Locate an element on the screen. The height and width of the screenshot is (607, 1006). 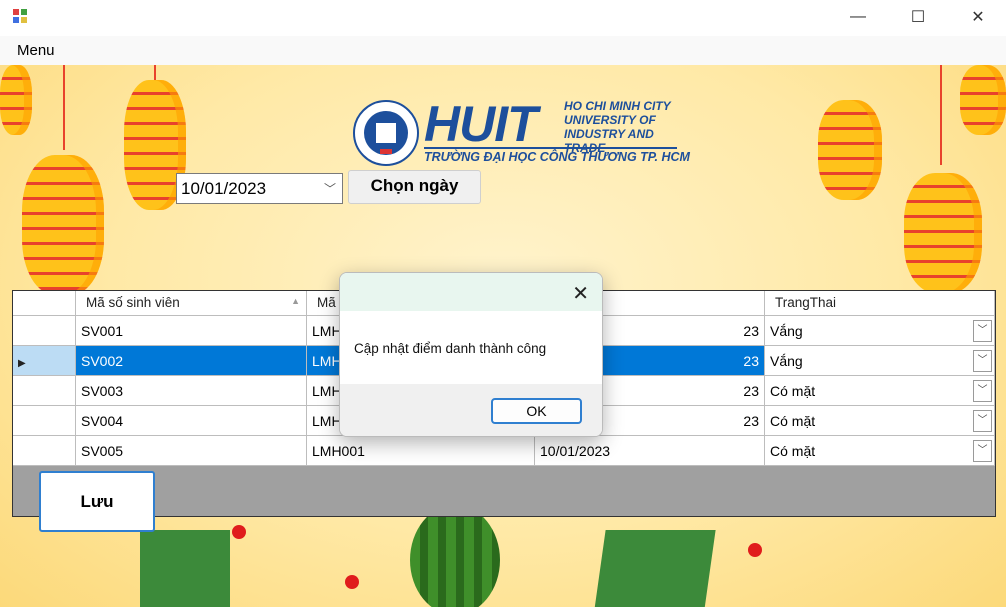
logo-line2: UNIVERSITY OF is located at coordinates (610, 120).